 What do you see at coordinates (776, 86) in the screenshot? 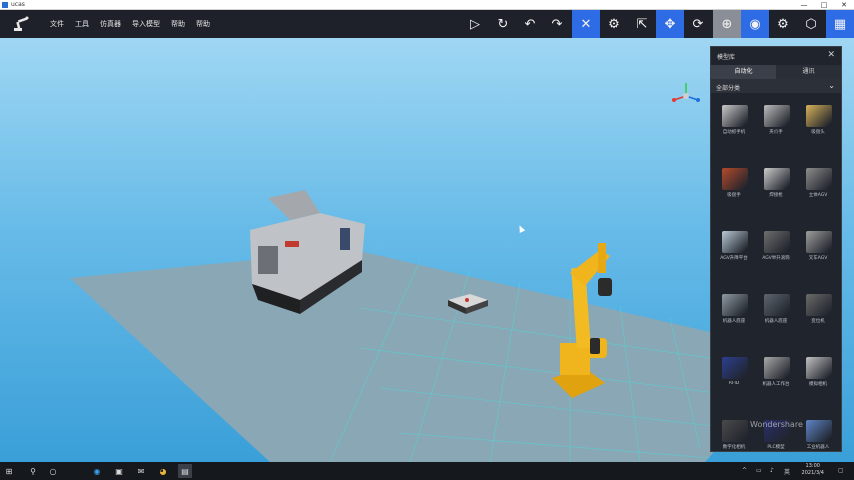
I see `category-select: 全部分类 ⌄` at bounding box center [776, 86].